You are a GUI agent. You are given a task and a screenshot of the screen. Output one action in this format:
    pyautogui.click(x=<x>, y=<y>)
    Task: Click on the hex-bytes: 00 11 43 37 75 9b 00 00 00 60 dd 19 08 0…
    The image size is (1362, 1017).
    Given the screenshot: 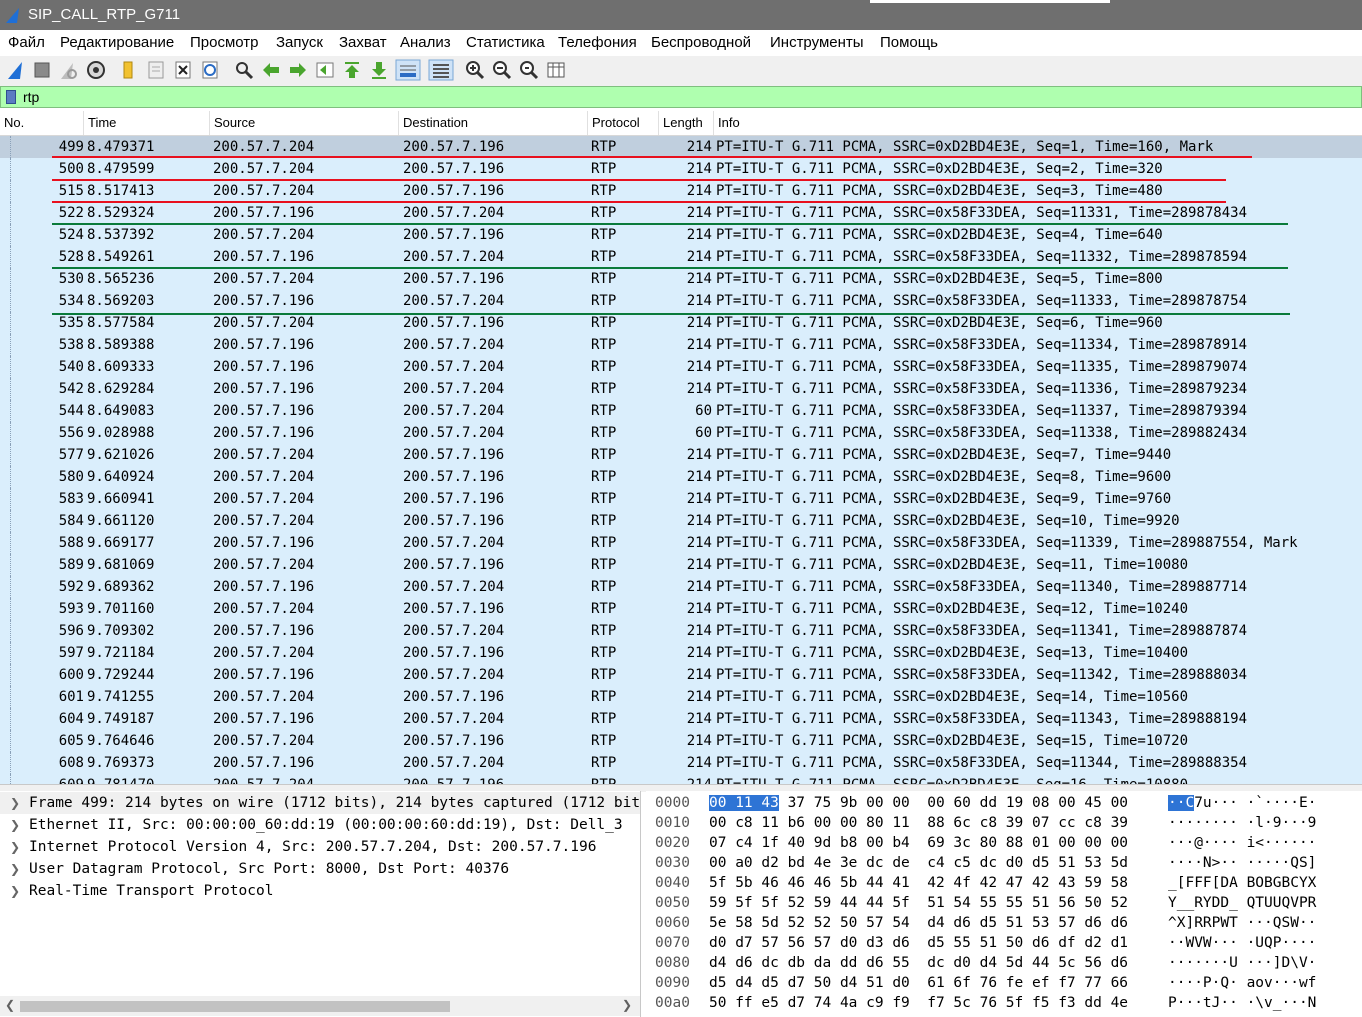 What is the action you would take?
    pyautogui.click(x=918, y=803)
    